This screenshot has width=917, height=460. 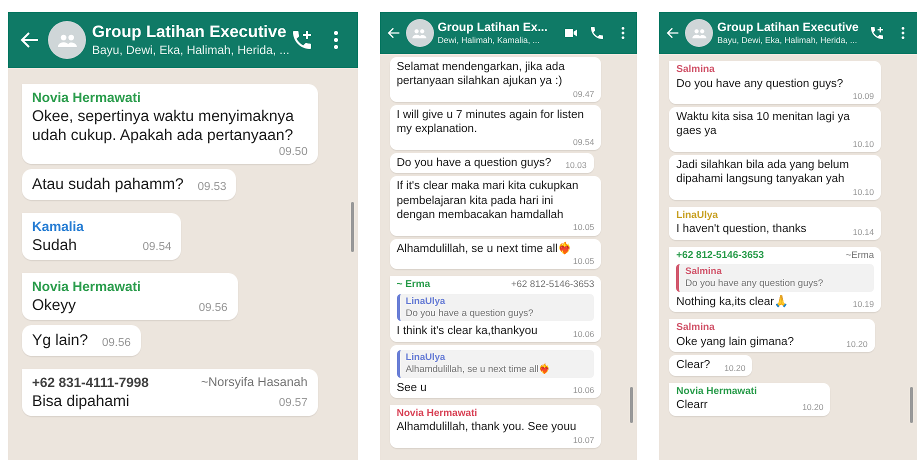 I want to click on message-text: Nothing ka,its clear🙏, so click(x=732, y=302).